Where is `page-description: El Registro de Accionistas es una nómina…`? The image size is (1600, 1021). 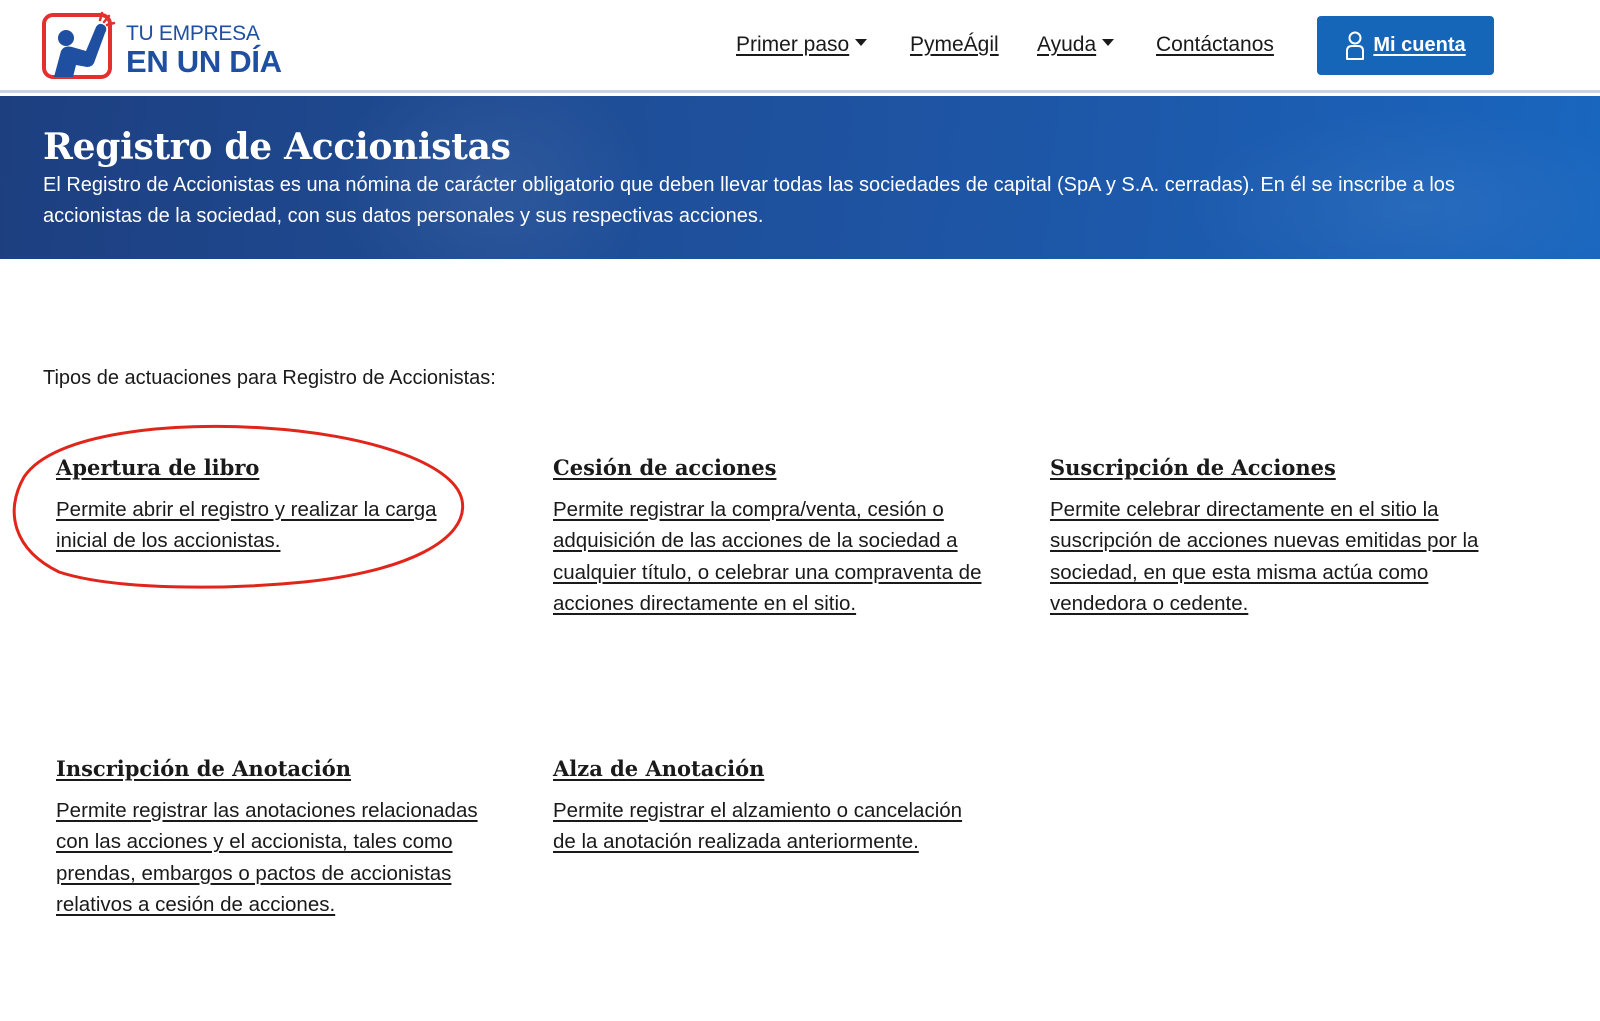
page-description: El Registro de Accionistas es una nómina… is located at coordinates (749, 200).